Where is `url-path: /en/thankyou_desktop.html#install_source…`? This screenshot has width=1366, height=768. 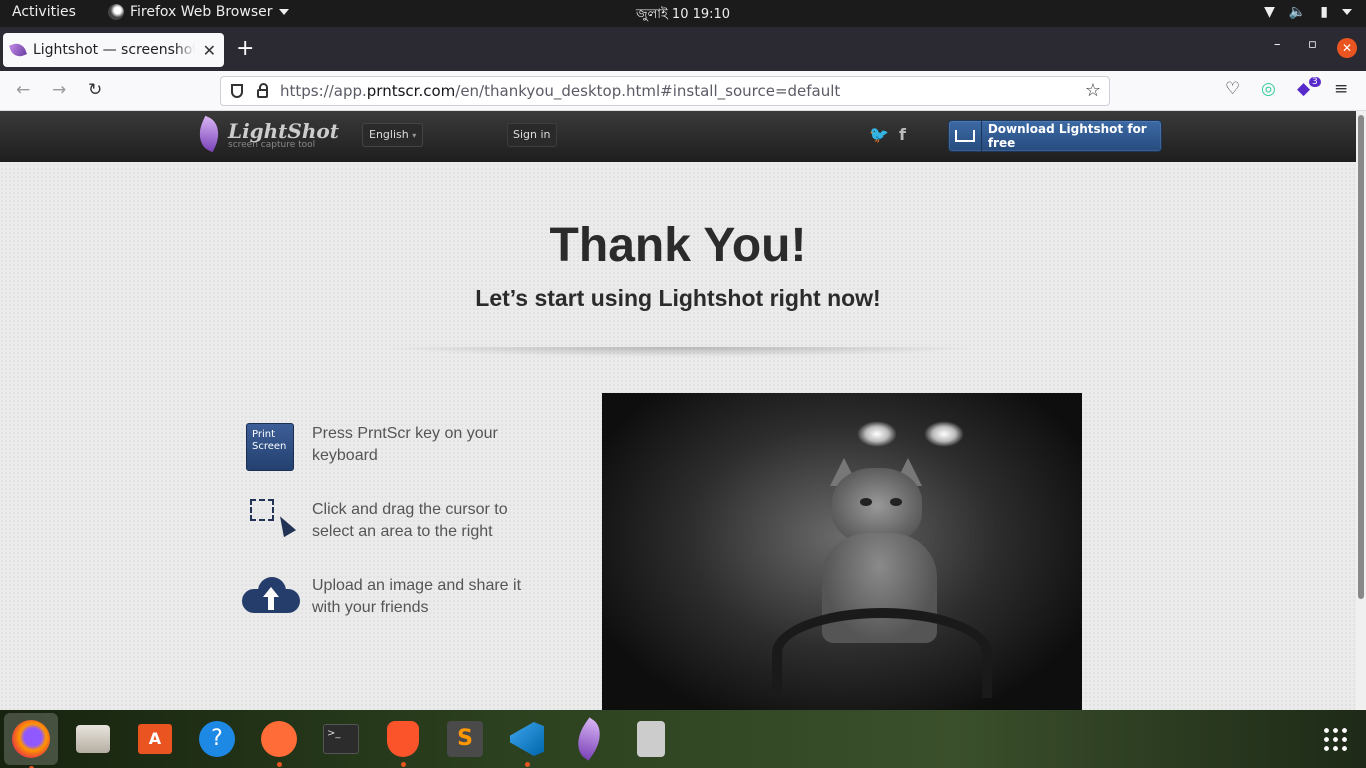
url-path: /en/thankyou_desktop.html#install_source… is located at coordinates (648, 91).